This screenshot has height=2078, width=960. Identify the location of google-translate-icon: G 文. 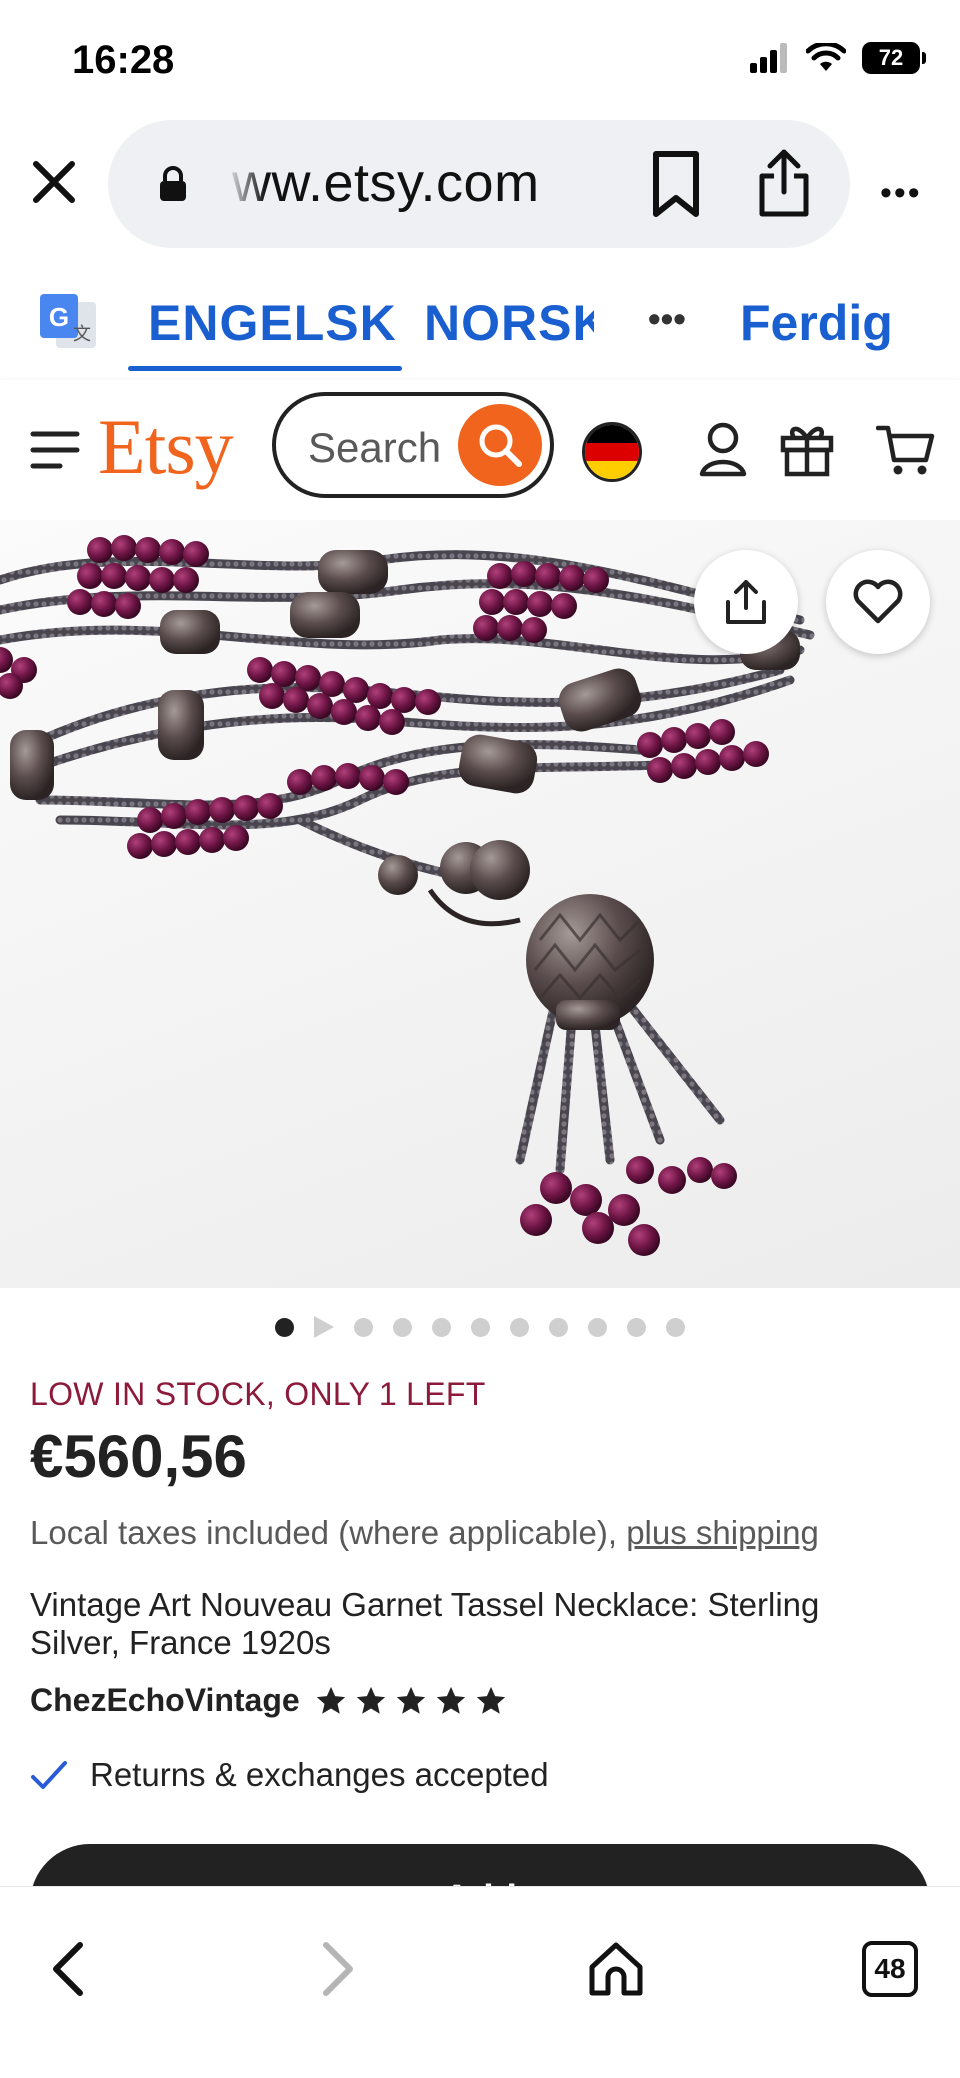
(68, 321).